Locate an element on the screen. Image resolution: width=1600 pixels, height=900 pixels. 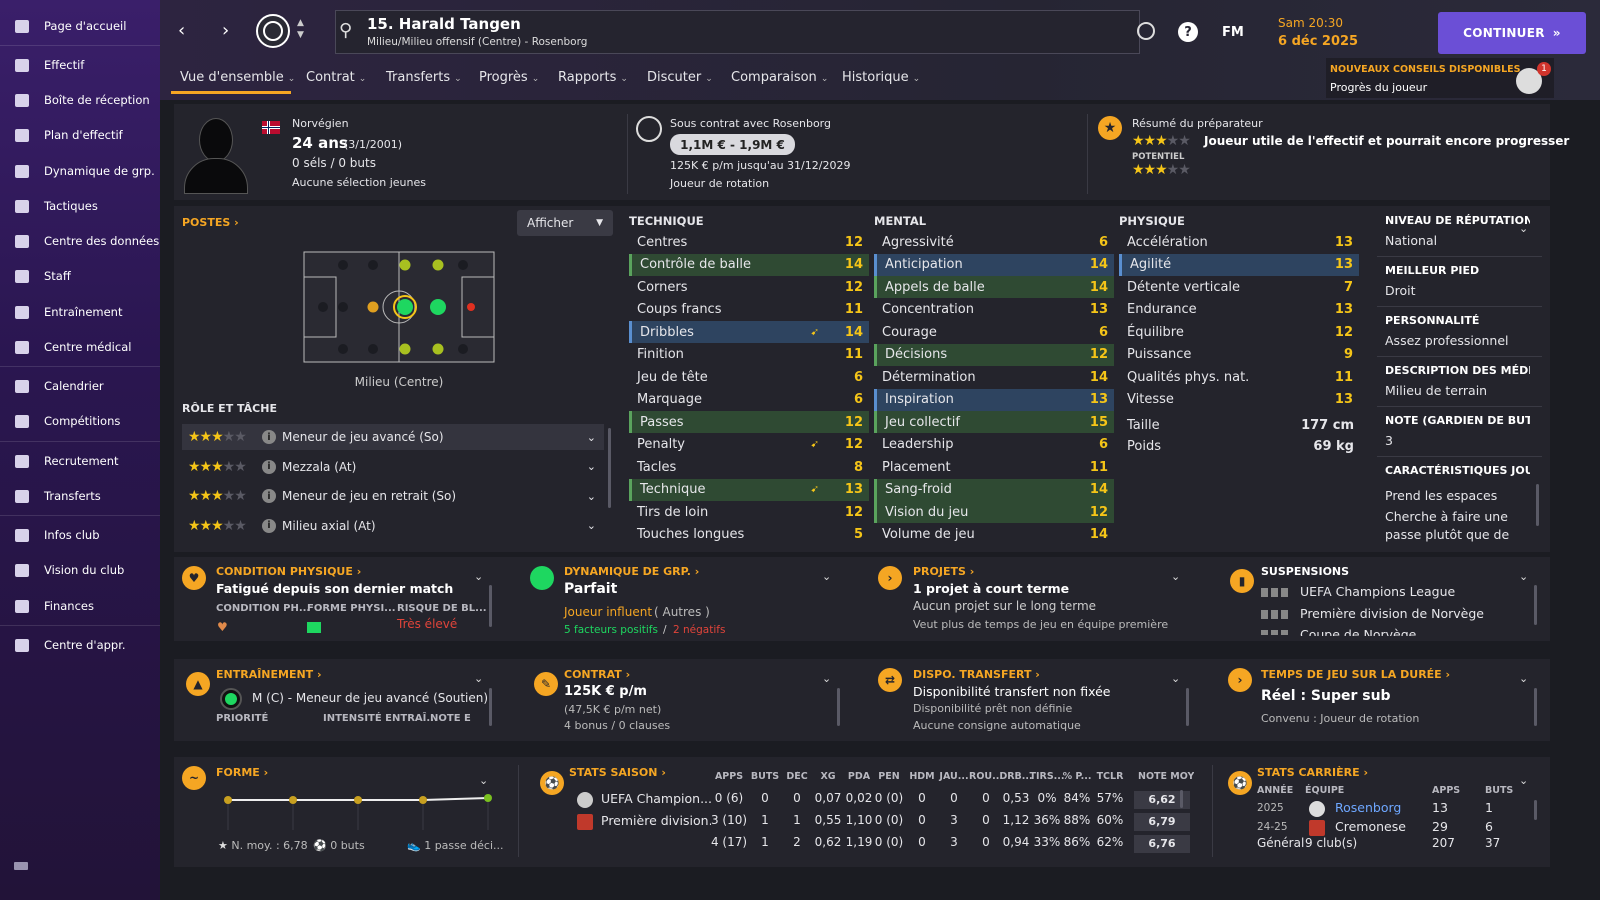
sidebar-item-4: Dynamique de grp. is located at coordinates (80, 171).